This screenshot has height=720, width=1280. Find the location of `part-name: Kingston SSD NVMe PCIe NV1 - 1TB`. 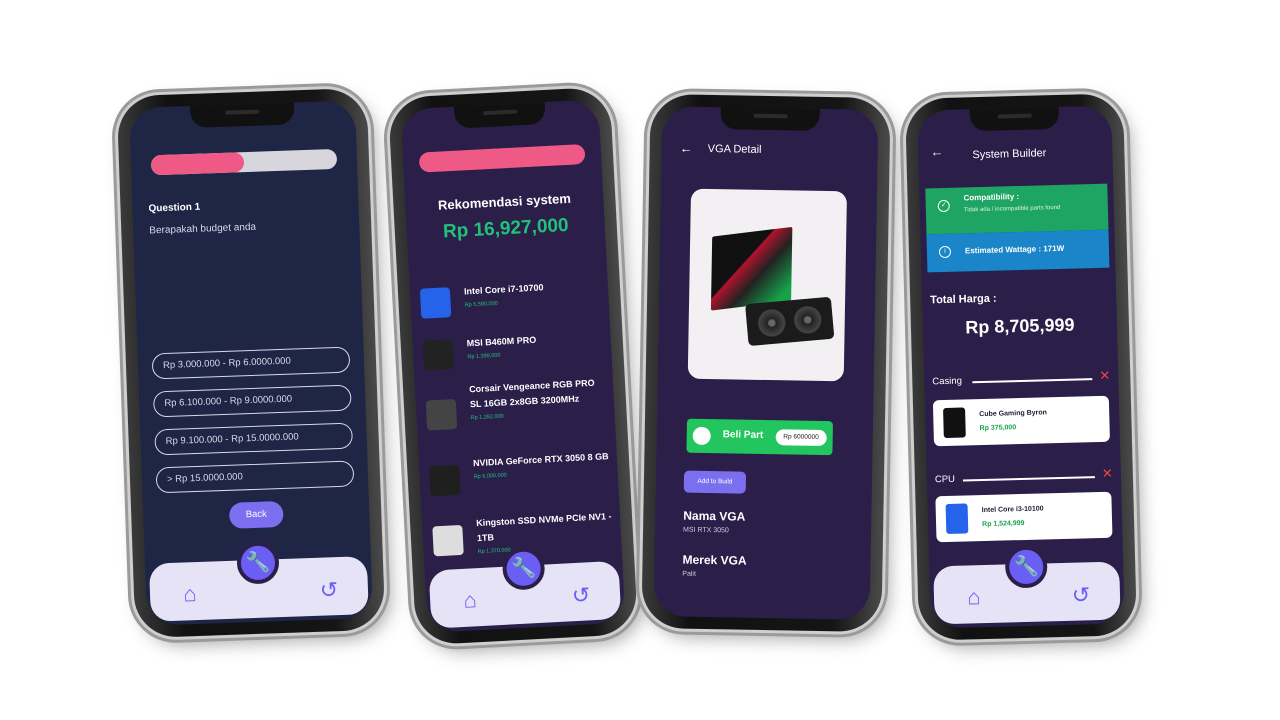

part-name: Kingston SSD NVMe PCIe NV1 - 1TB is located at coordinates (543, 527).